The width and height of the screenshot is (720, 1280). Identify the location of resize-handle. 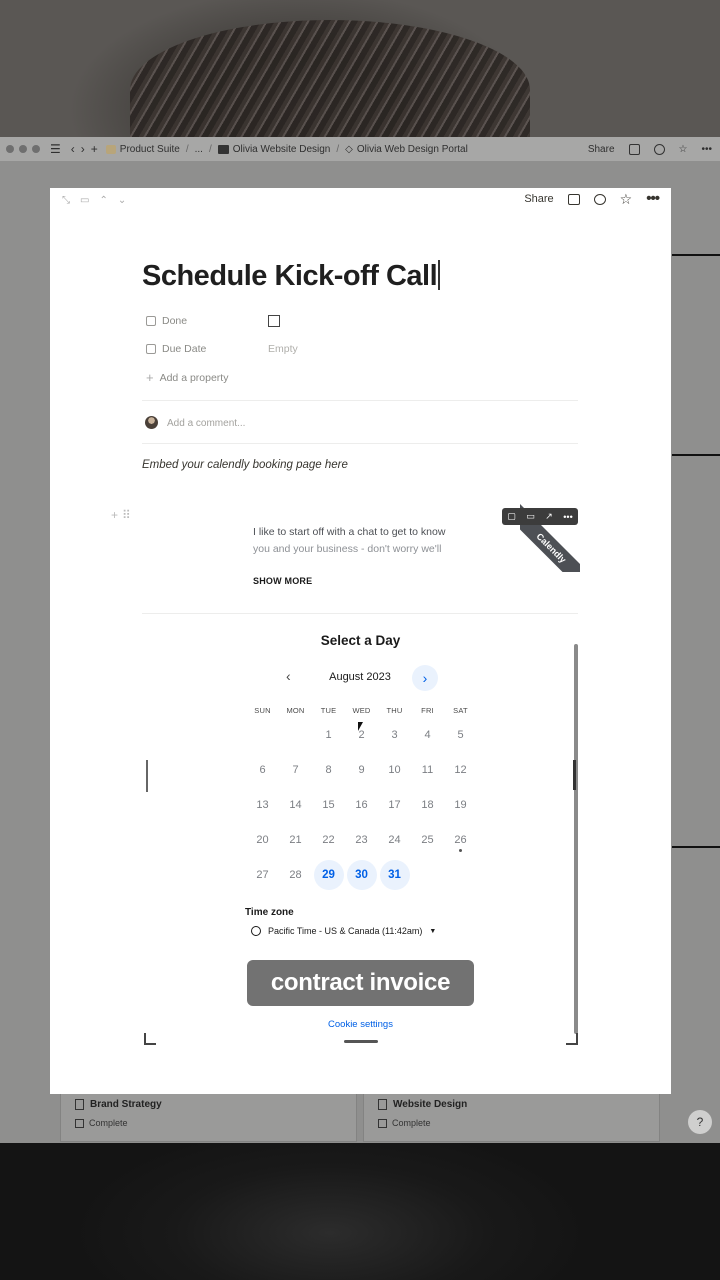
(361, 1041).